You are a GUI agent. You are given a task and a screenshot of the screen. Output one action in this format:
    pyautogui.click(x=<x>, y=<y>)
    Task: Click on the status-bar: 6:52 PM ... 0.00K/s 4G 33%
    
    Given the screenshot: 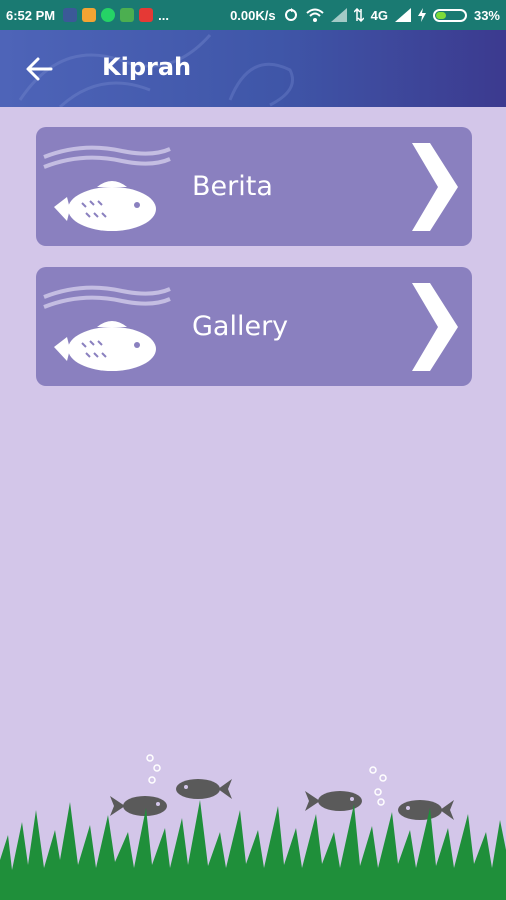 What is the action you would take?
    pyautogui.click(x=253, y=15)
    